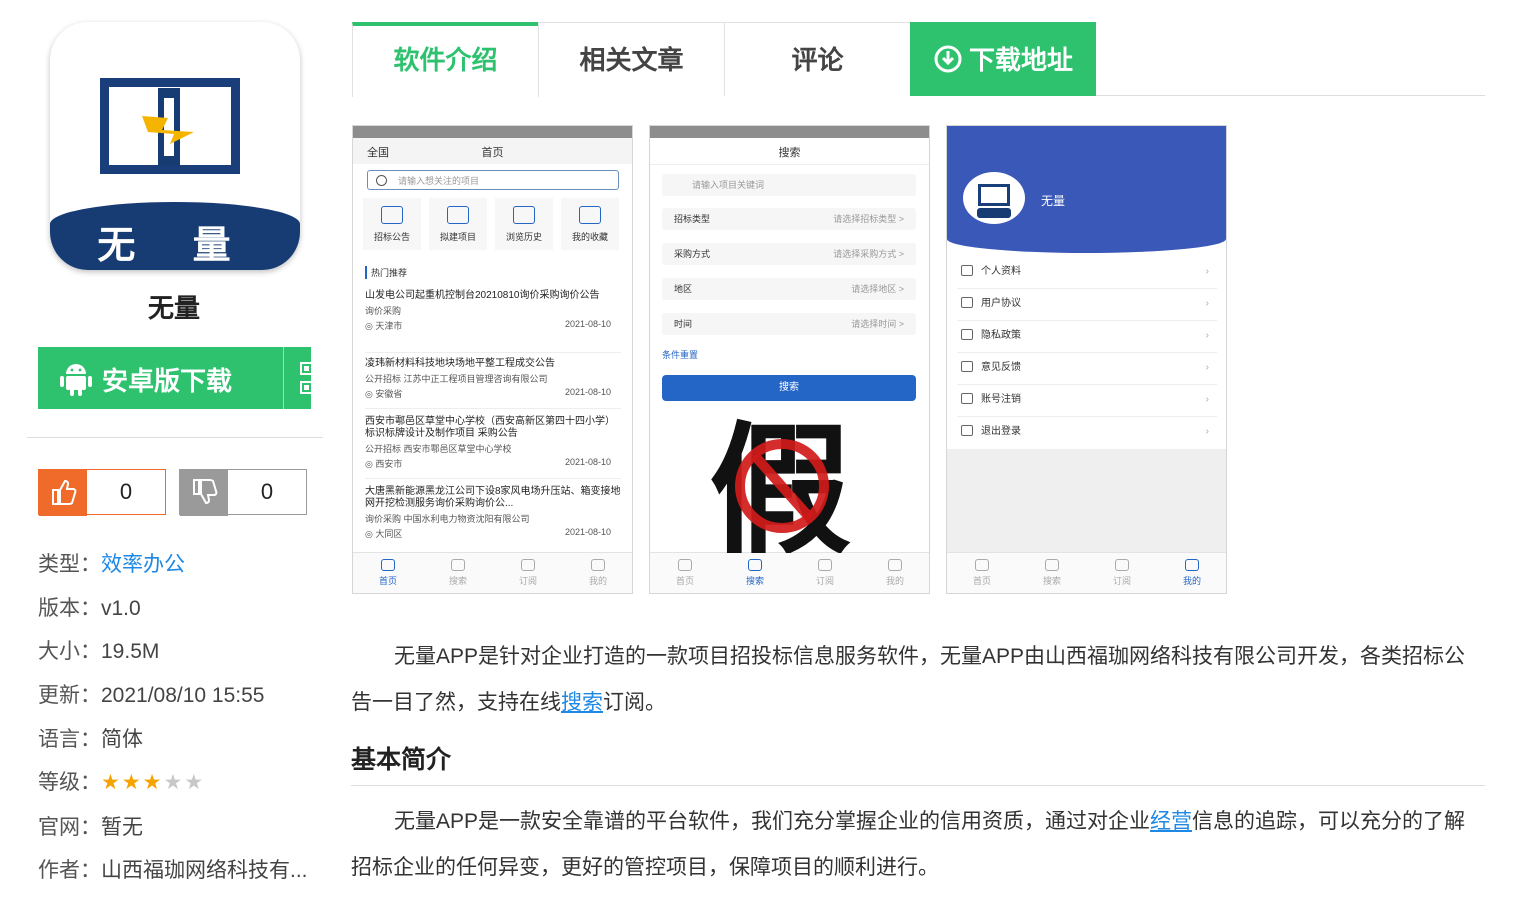 This screenshot has height=897, width=1530. What do you see at coordinates (789, 219) in the screenshot?
I see `filter-row: 招标类型 请选择招标类型 >` at bounding box center [789, 219].